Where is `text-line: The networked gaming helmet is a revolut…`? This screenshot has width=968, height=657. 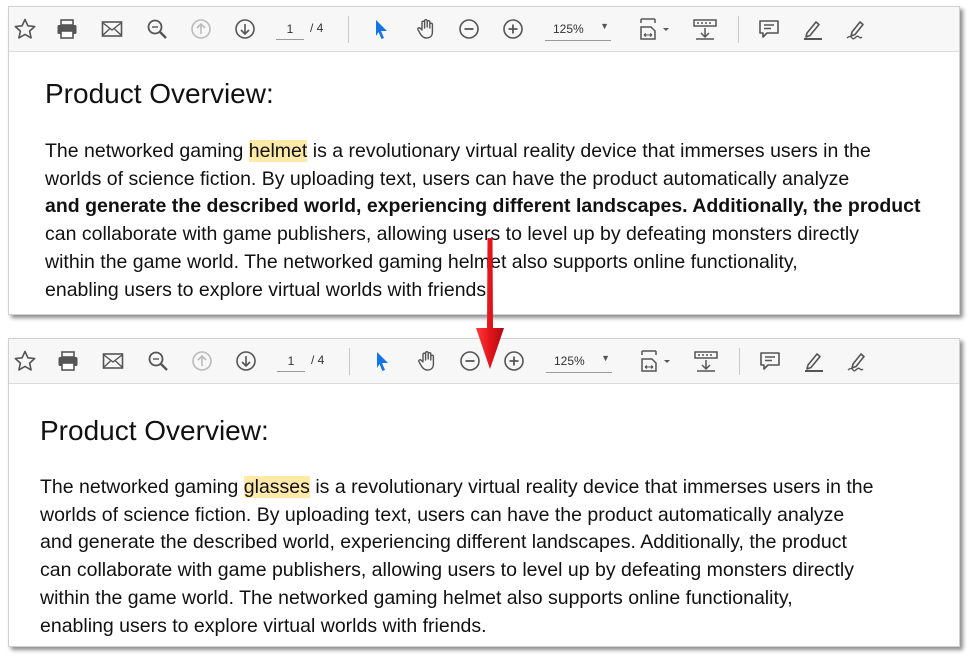 text-line: The networked gaming helmet is a revolut… is located at coordinates (483, 152).